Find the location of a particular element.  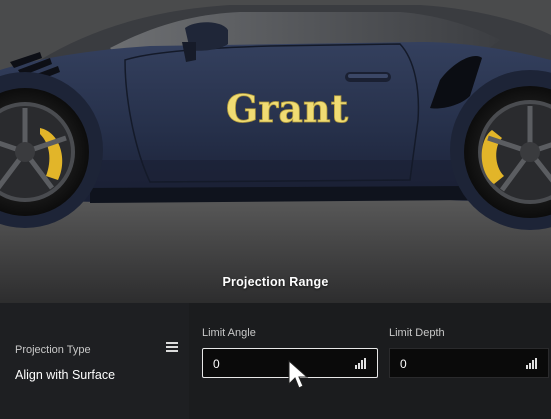

projection-type-section: Projection Type Align with Surface is located at coordinates (94, 361).